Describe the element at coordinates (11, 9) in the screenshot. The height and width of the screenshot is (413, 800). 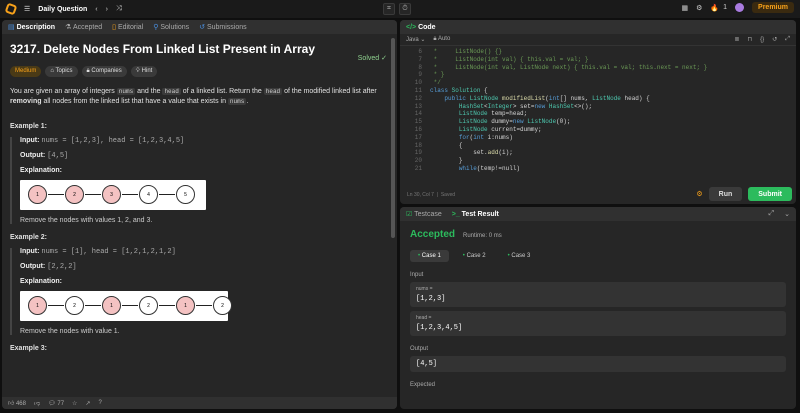
I see `app-logo` at that location.